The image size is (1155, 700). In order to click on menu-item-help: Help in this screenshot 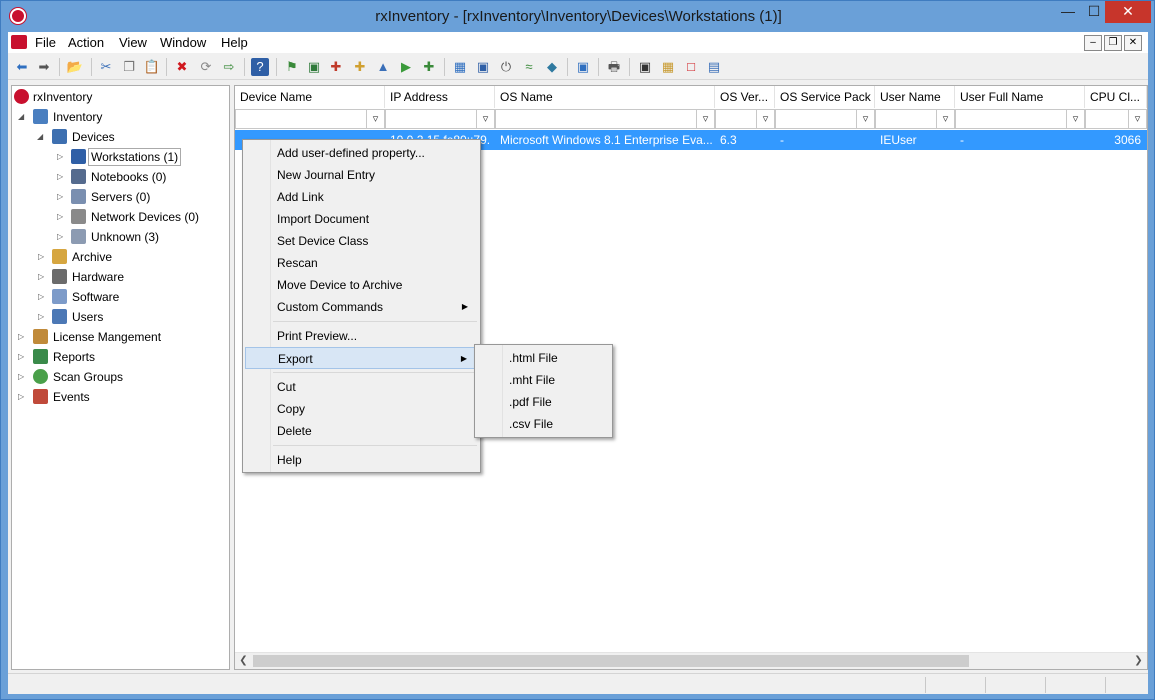, I will do `click(361, 460)`.